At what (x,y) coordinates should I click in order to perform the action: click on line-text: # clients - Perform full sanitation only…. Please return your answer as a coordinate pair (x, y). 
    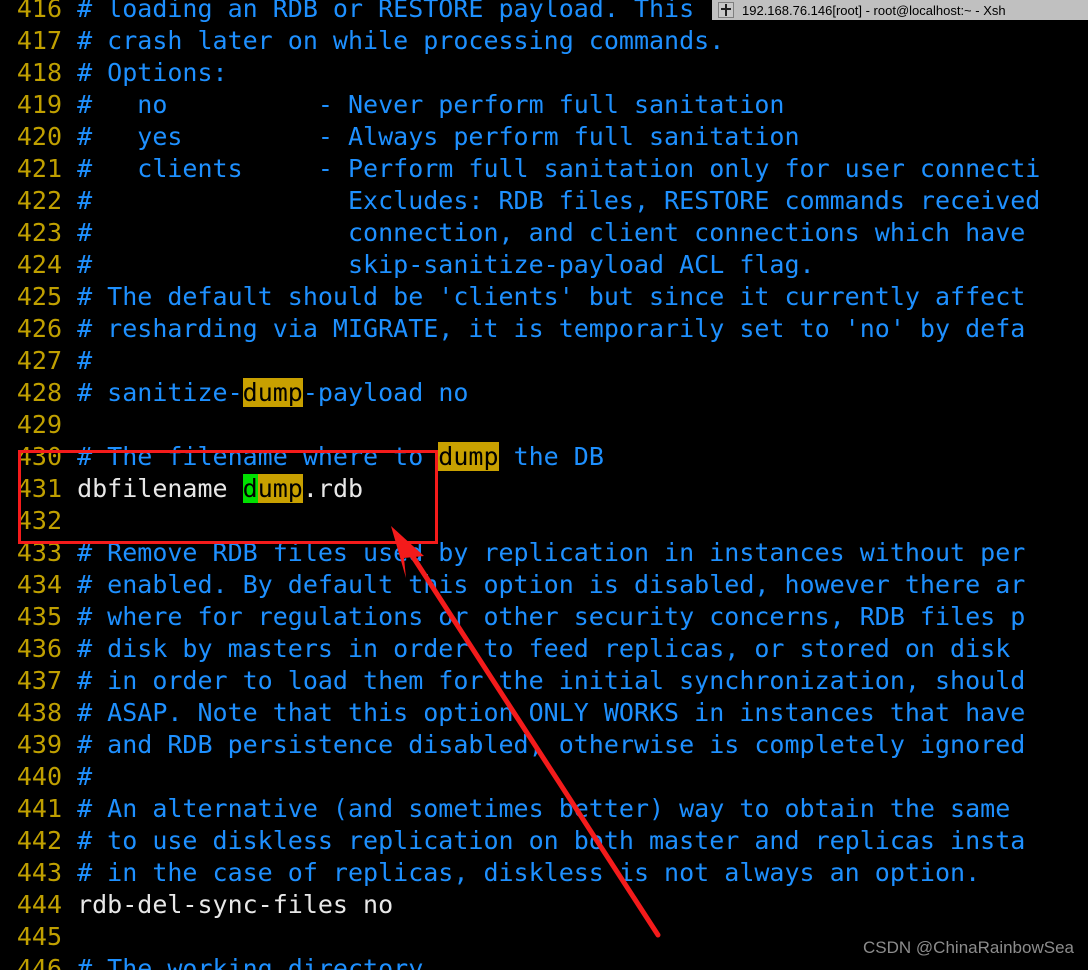
    Looking at the image, I should click on (559, 168).